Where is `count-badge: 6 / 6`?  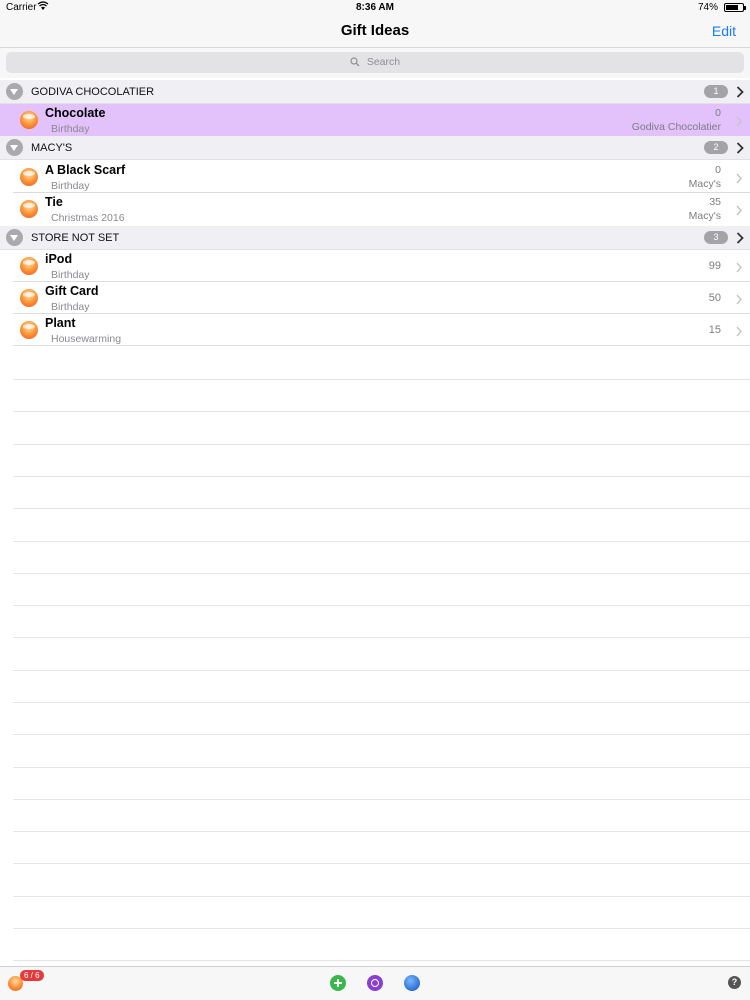
count-badge: 6 / 6 is located at coordinates (32, 975).